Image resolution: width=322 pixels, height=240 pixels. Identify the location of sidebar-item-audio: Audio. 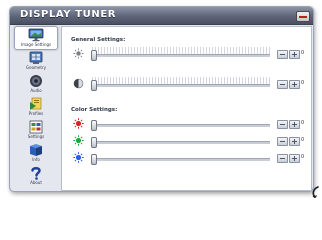
(36, 84).